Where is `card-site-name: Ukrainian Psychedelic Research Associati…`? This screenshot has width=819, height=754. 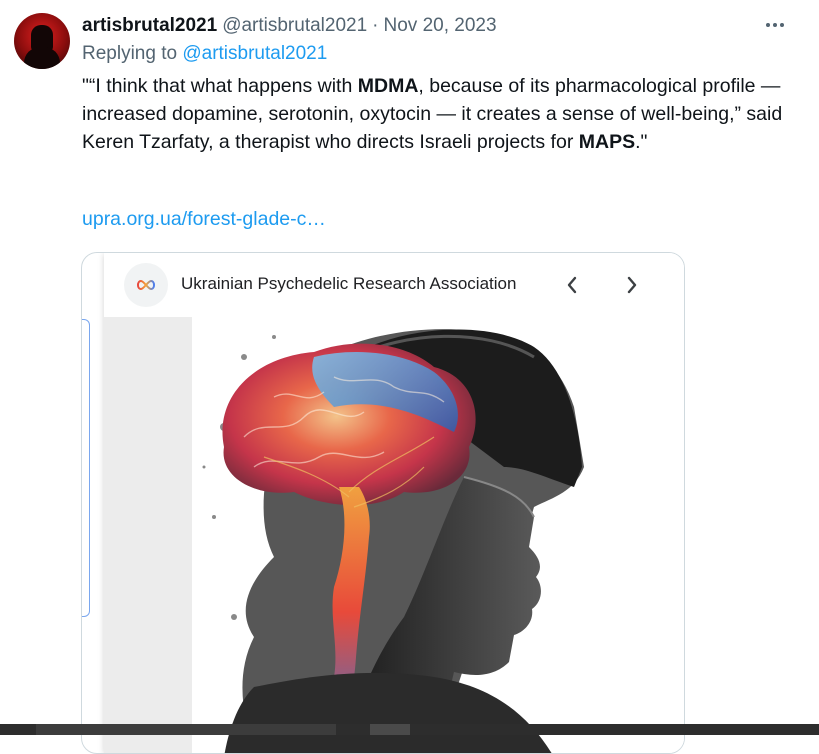 card-site-name: Ukrainian Psychedelic Research Associati… is located at coordinates (348, 284).